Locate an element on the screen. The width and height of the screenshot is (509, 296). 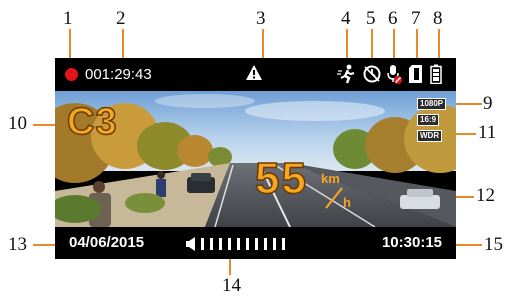
wdr-badge: WDR is located at coordinates (430, 136).